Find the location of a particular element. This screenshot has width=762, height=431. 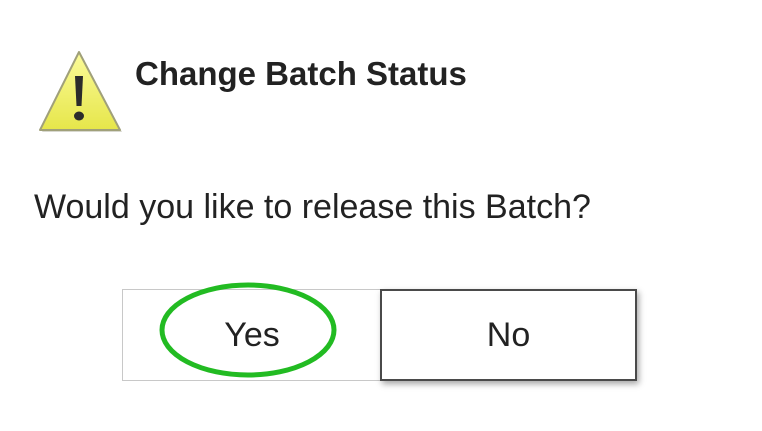

yes-button: Yes is located at coordinates (252, 335).